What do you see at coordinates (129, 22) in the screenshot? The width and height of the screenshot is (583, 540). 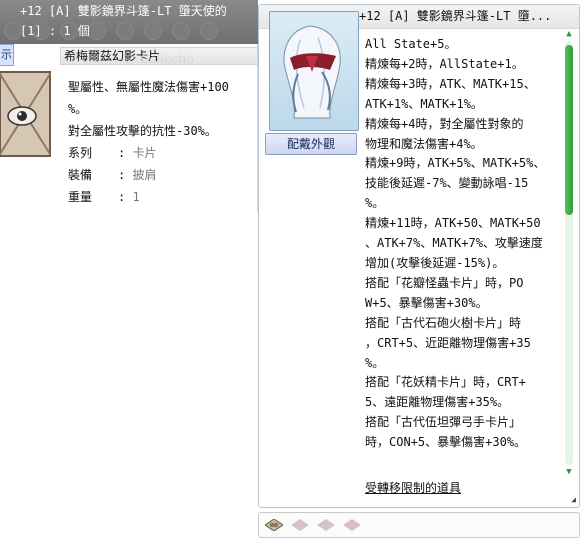 I see `card-window-header: +12 [A] 雙影鏡界斗篷-LT 墮天使的 [1] : 1 個` at bounding box center [129, 22].